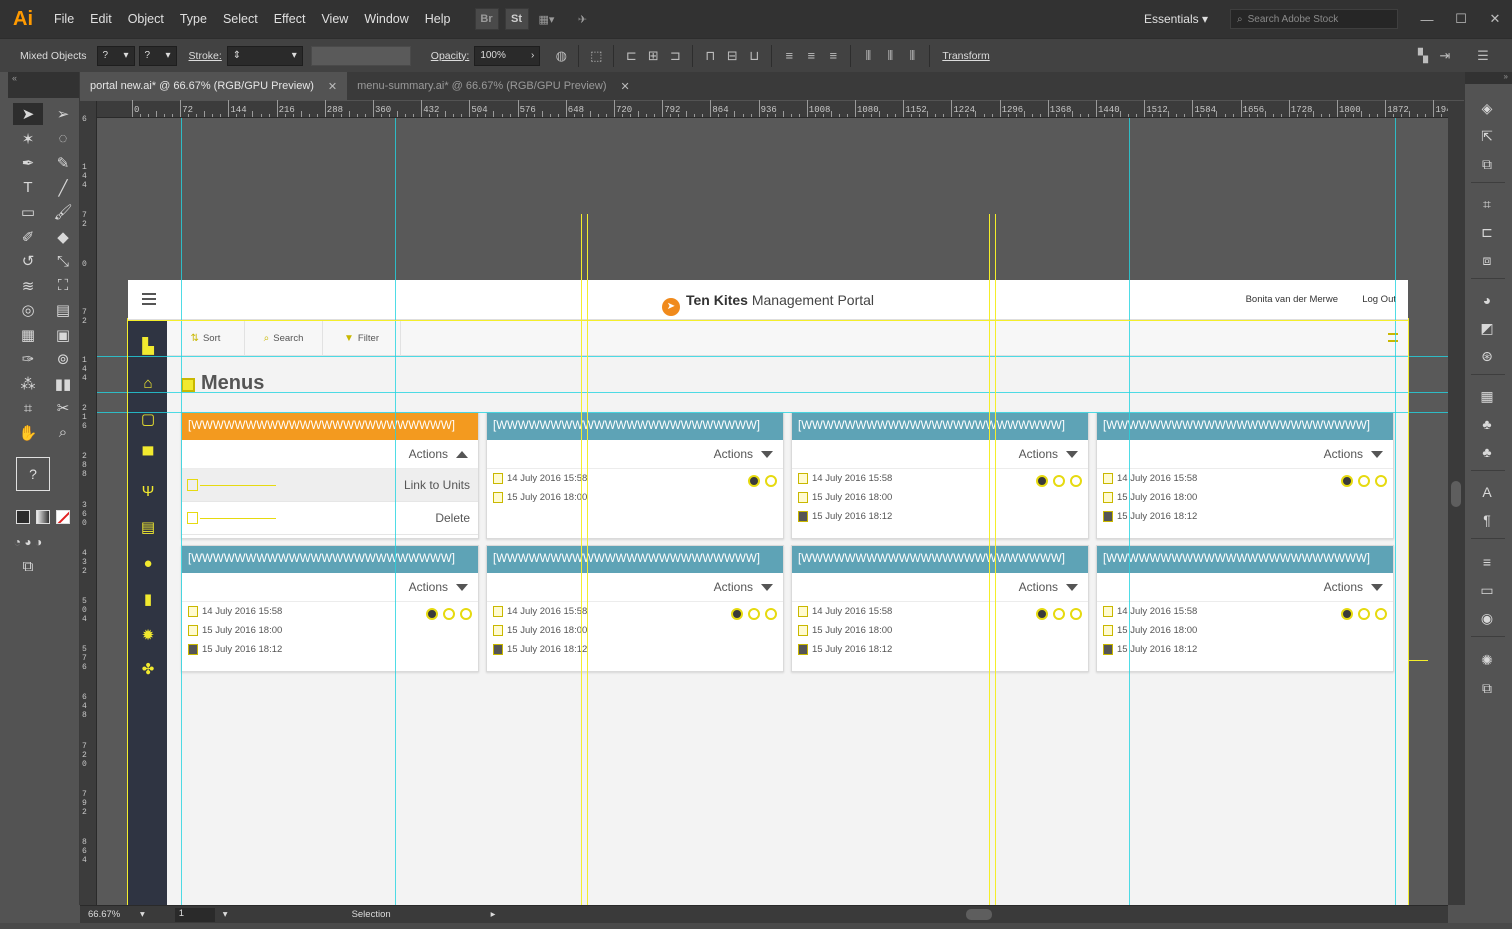  What do you see at coordinates (1461, 19) in the screenshot?
I see `maximize-icon: ☐` at bounding box center [1461, 19].